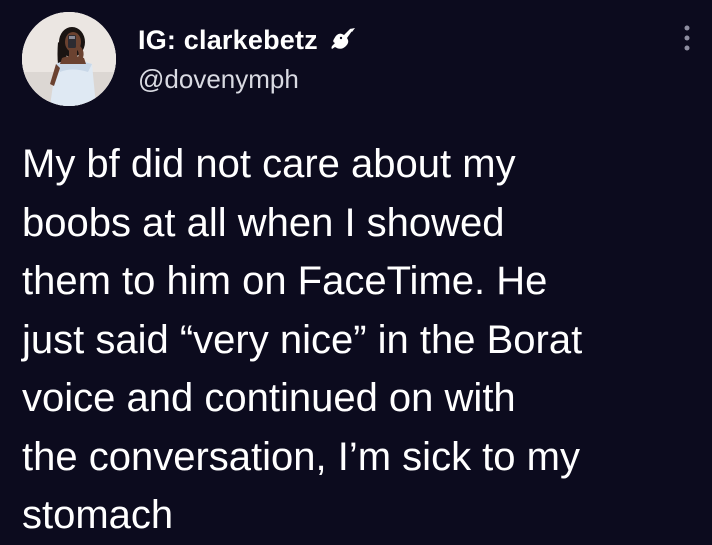 The height and width of the screenshot is (545, 712). What do you see at coordinates (228, 40) in the screenshot?
I see `display-name: IG: clarkebetz` at bounding box center [228, 40].